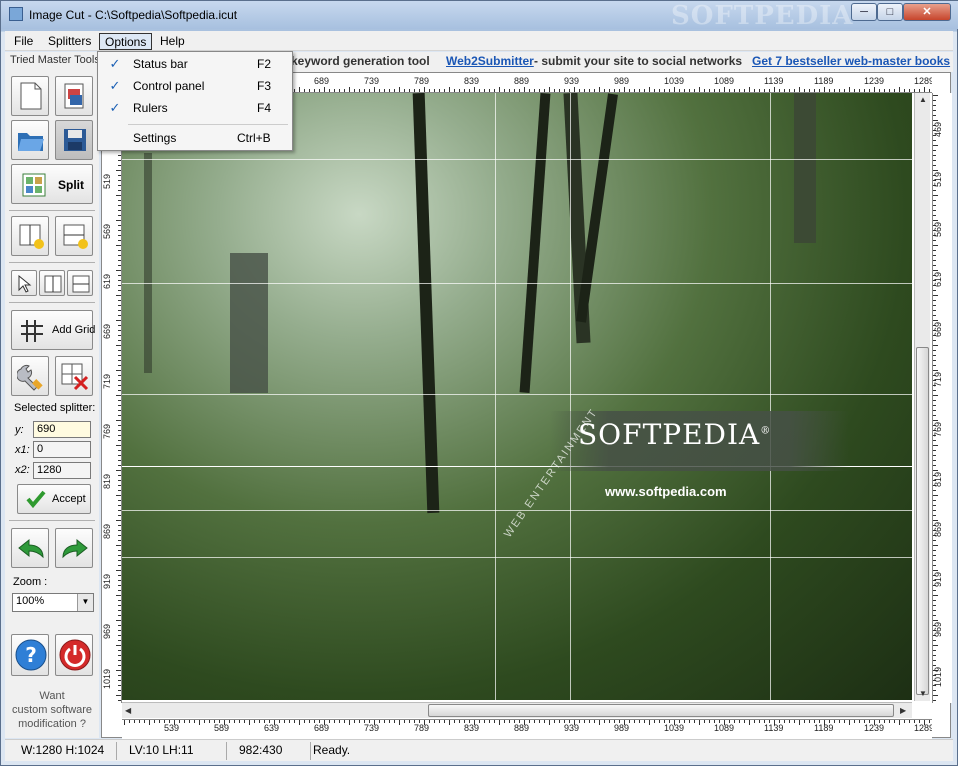 The height and width of the screenshot is (766, 958). I want to click on menu-item-shortcut: Ctrl+B, so click(254, 138).